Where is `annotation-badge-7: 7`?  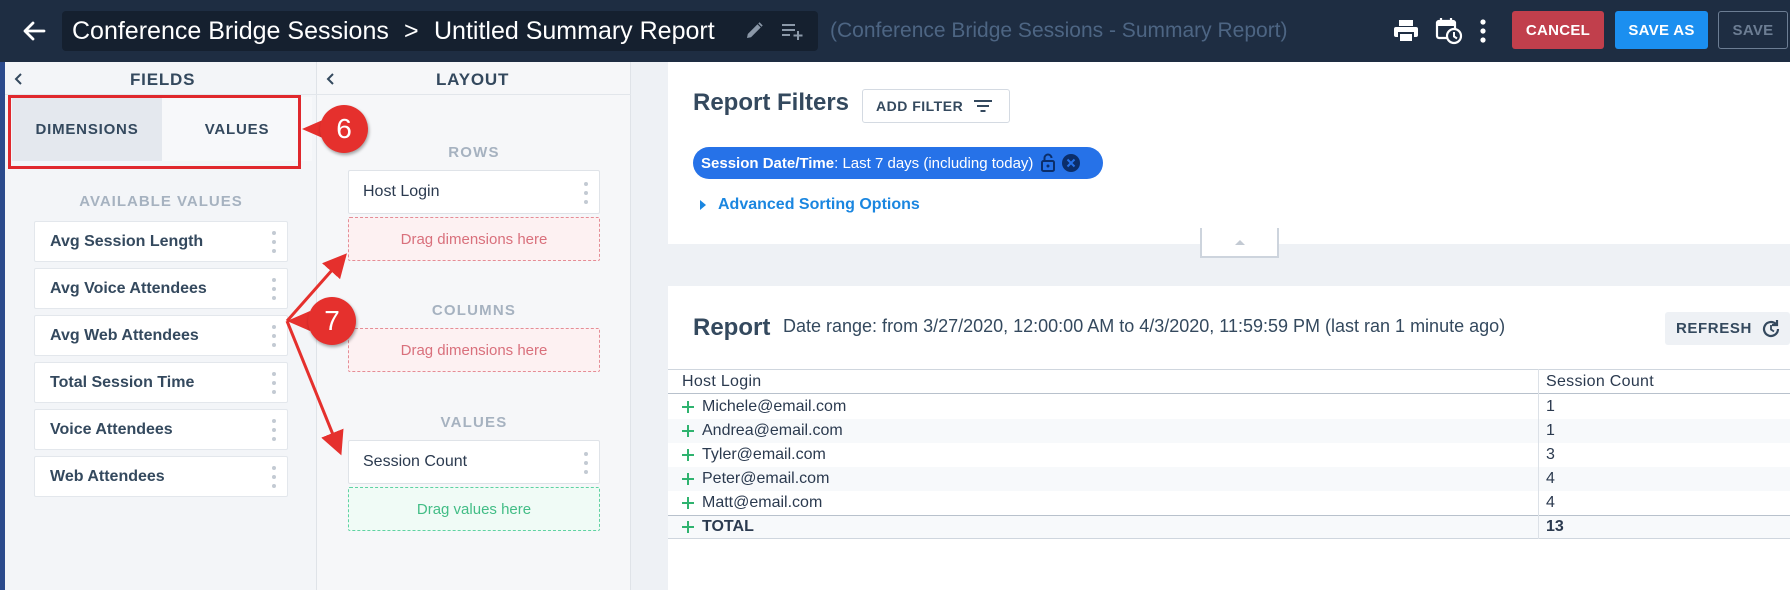
annotation-badge-7: 7 is located at coordinates (332, 321).